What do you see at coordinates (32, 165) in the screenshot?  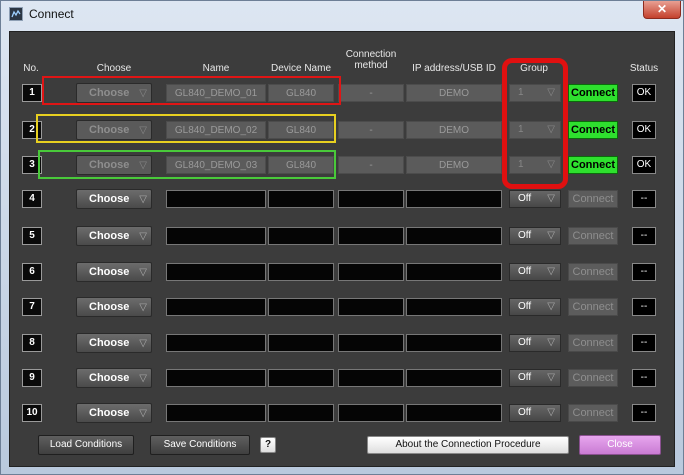 I see `row-number: 3` at bounding box center [32, 165].